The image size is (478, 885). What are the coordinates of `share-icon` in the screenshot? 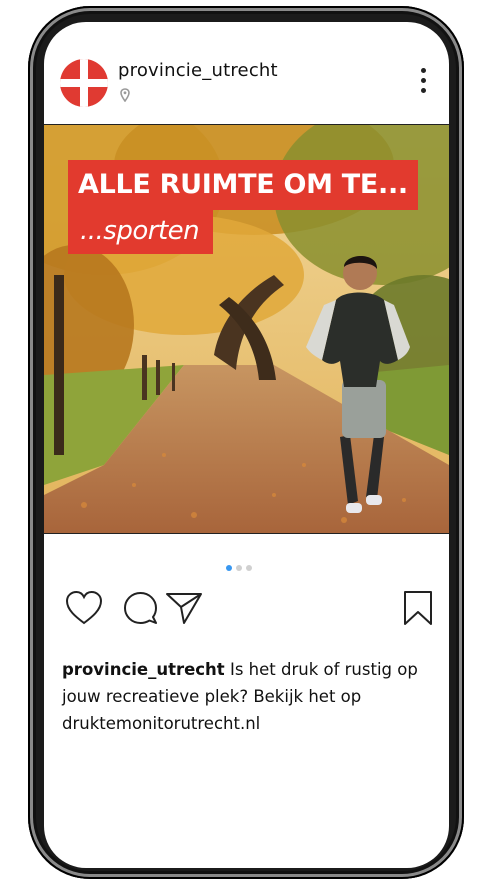 It's located at (184, 608).